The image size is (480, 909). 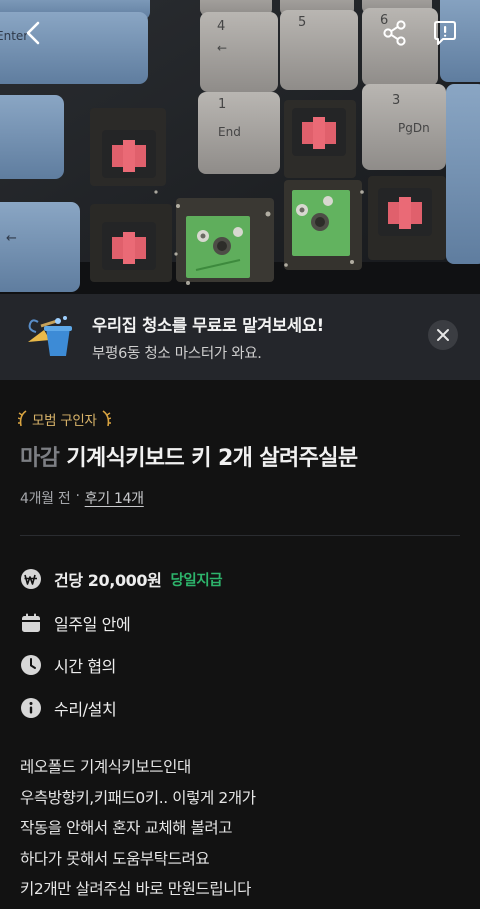 What do you see at coordinates (11, 238) in the screenshot?
I see `key-legend-left-arrow: ←` at bounding box center [11, 238].